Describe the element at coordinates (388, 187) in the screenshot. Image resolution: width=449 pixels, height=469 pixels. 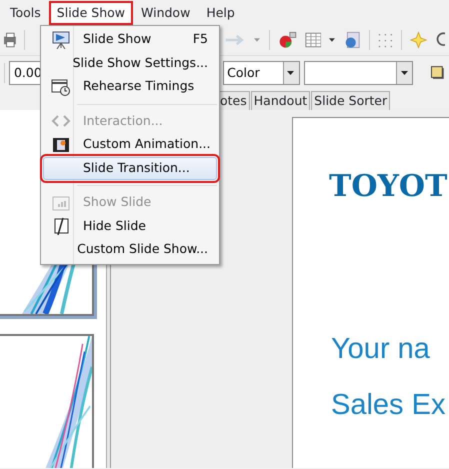
I see `slide-title: TOYOT` at that location.